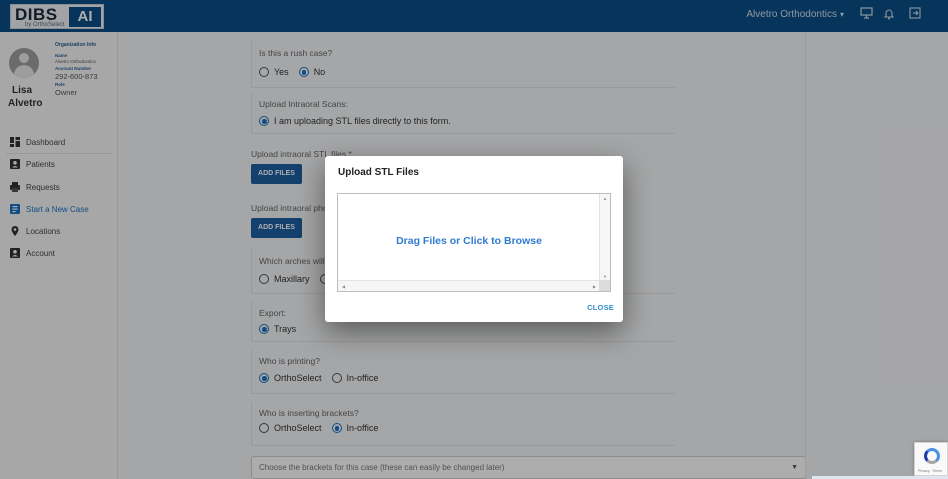 This screenshot has height=479, width=948. I want to click on scroll-up-icon: ▲, so click(605, 198).